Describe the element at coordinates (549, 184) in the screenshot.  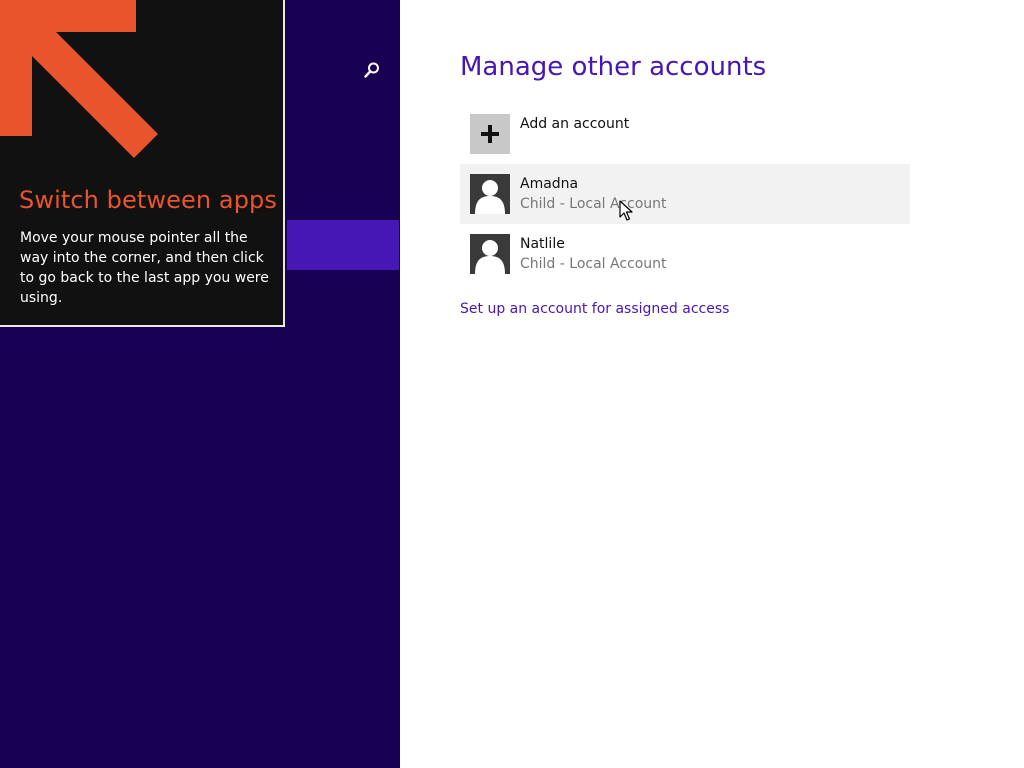
I see `account-name: Amadna` at that location.